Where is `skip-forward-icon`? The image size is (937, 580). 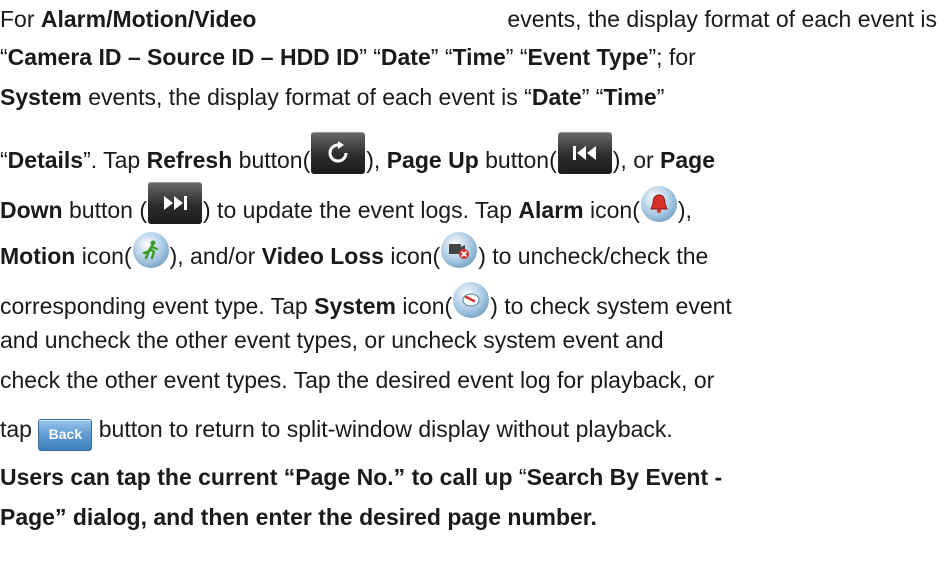
skip-forward-icon is located at coordinates (175, 203).